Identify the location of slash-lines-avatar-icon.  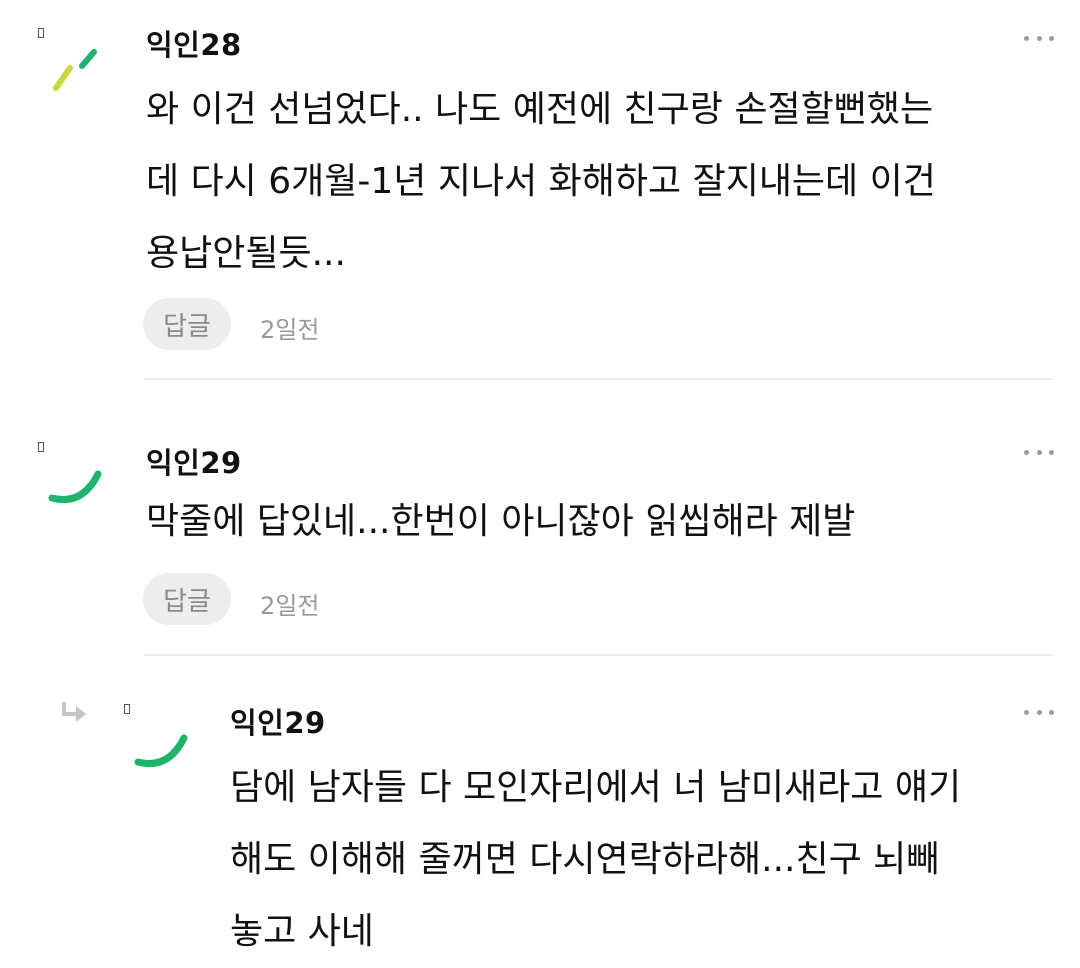
(78, 74).